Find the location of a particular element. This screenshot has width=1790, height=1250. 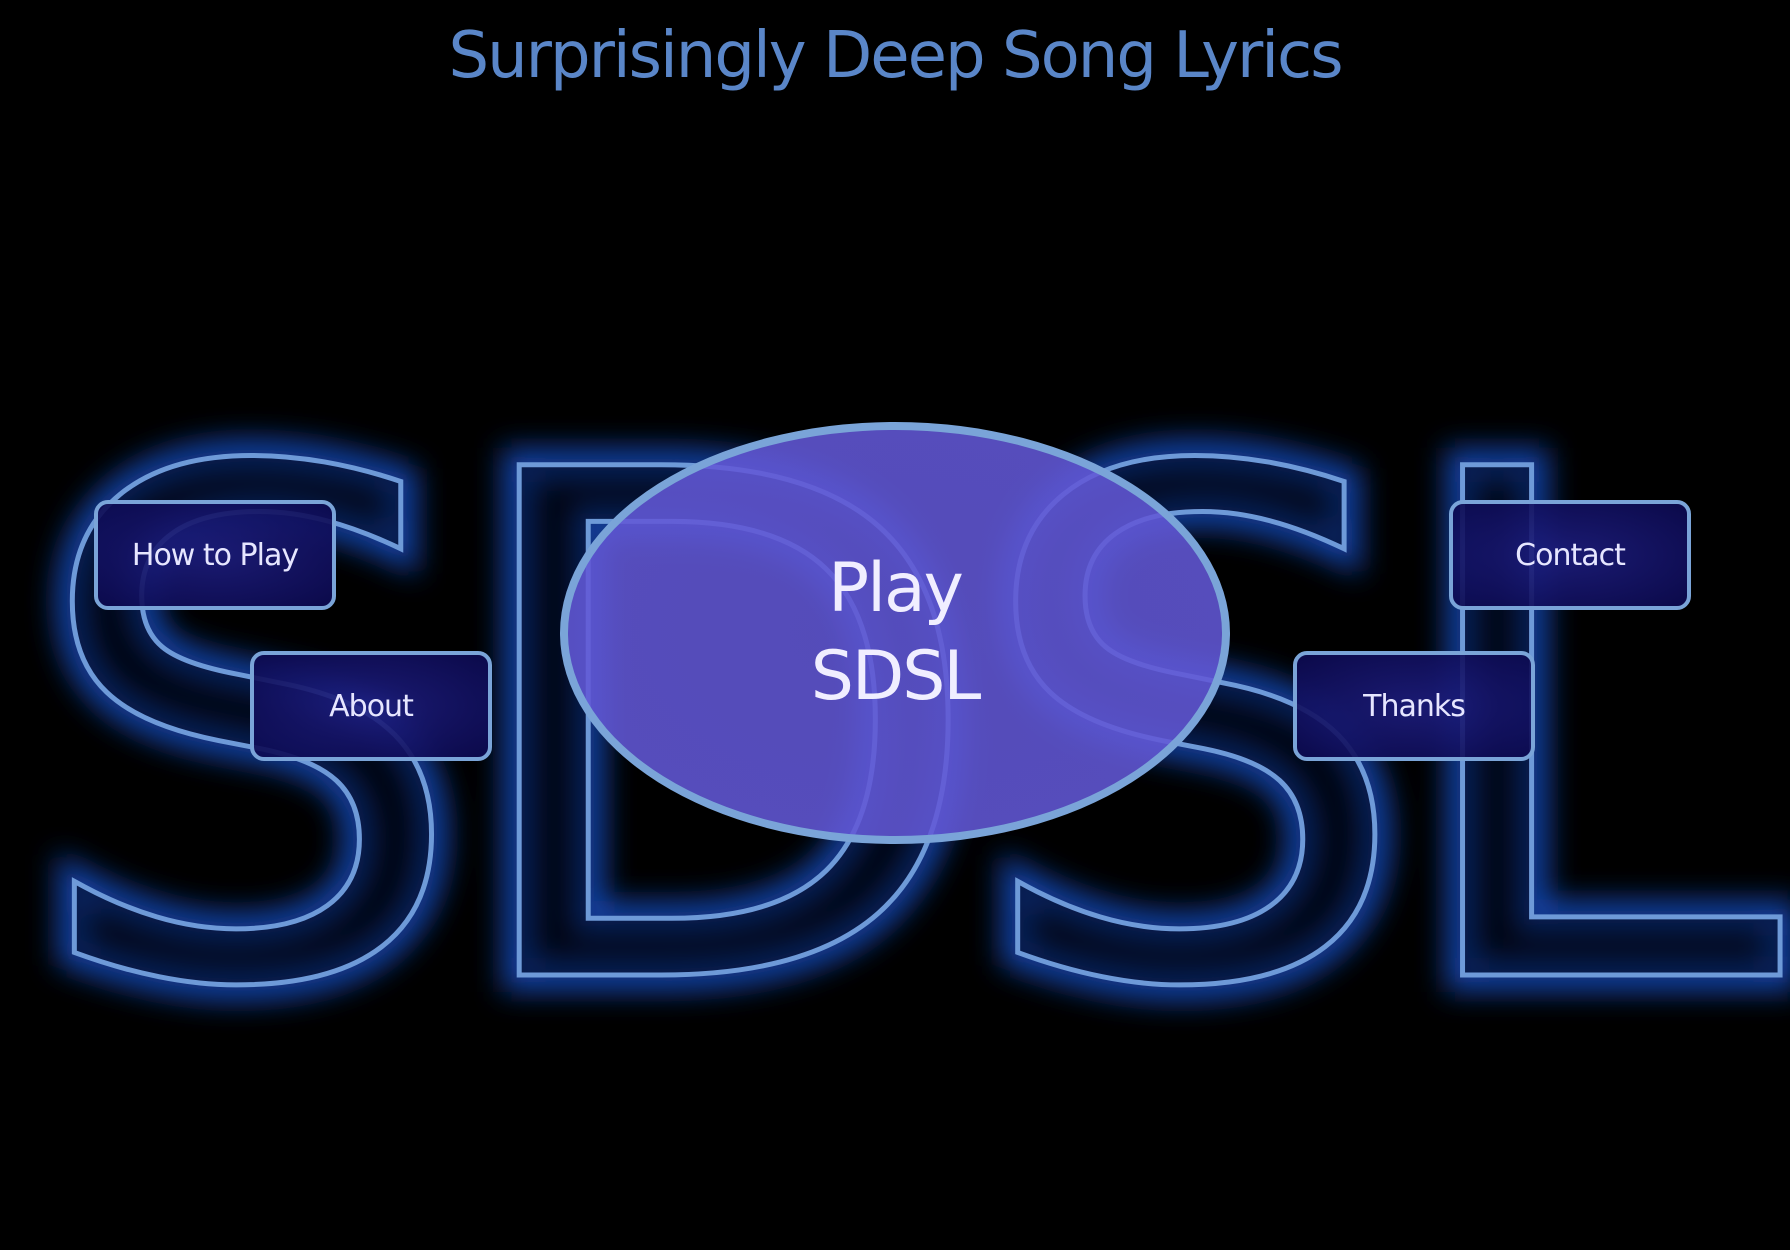

thanks-button: Thanks is located at coordinates (1414, 706).